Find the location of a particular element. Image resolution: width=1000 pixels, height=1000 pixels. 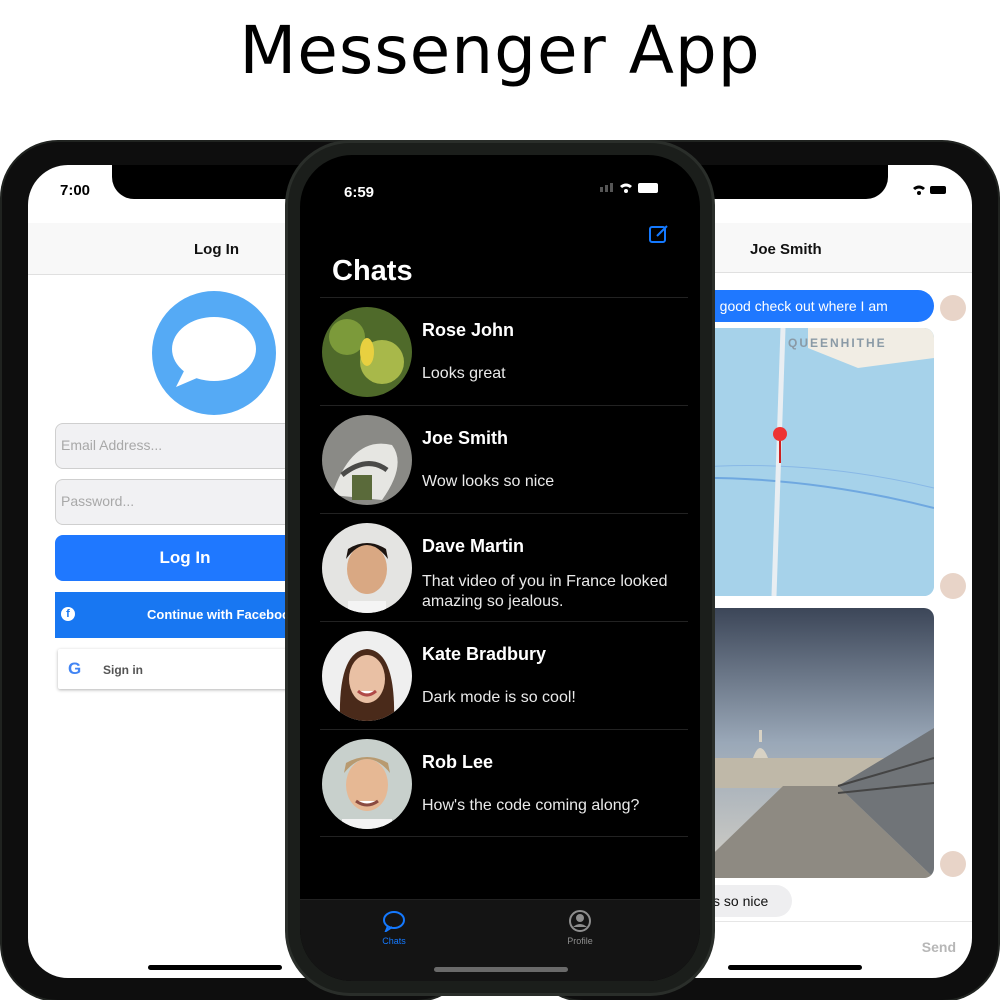

send-button: Send is located at coordinates (939, 947).